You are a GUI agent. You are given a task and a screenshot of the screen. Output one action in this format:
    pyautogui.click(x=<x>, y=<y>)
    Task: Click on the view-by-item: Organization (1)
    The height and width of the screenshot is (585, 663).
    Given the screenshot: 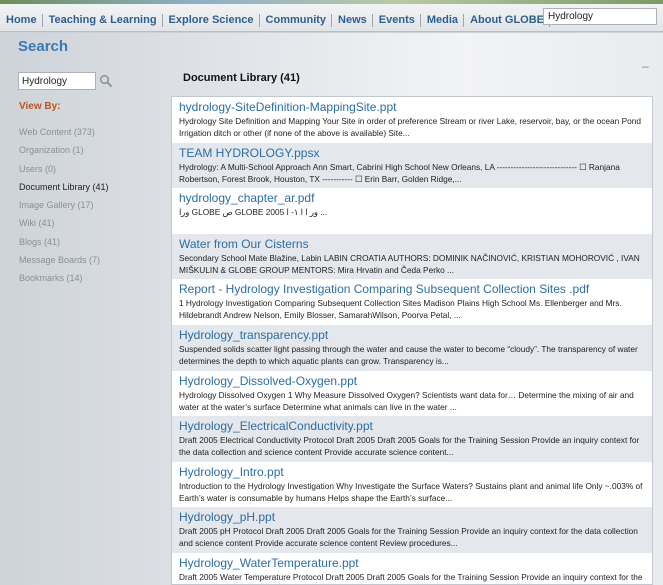 What is the action you would take?
    pyautogui.click(x=94, y=152)
    